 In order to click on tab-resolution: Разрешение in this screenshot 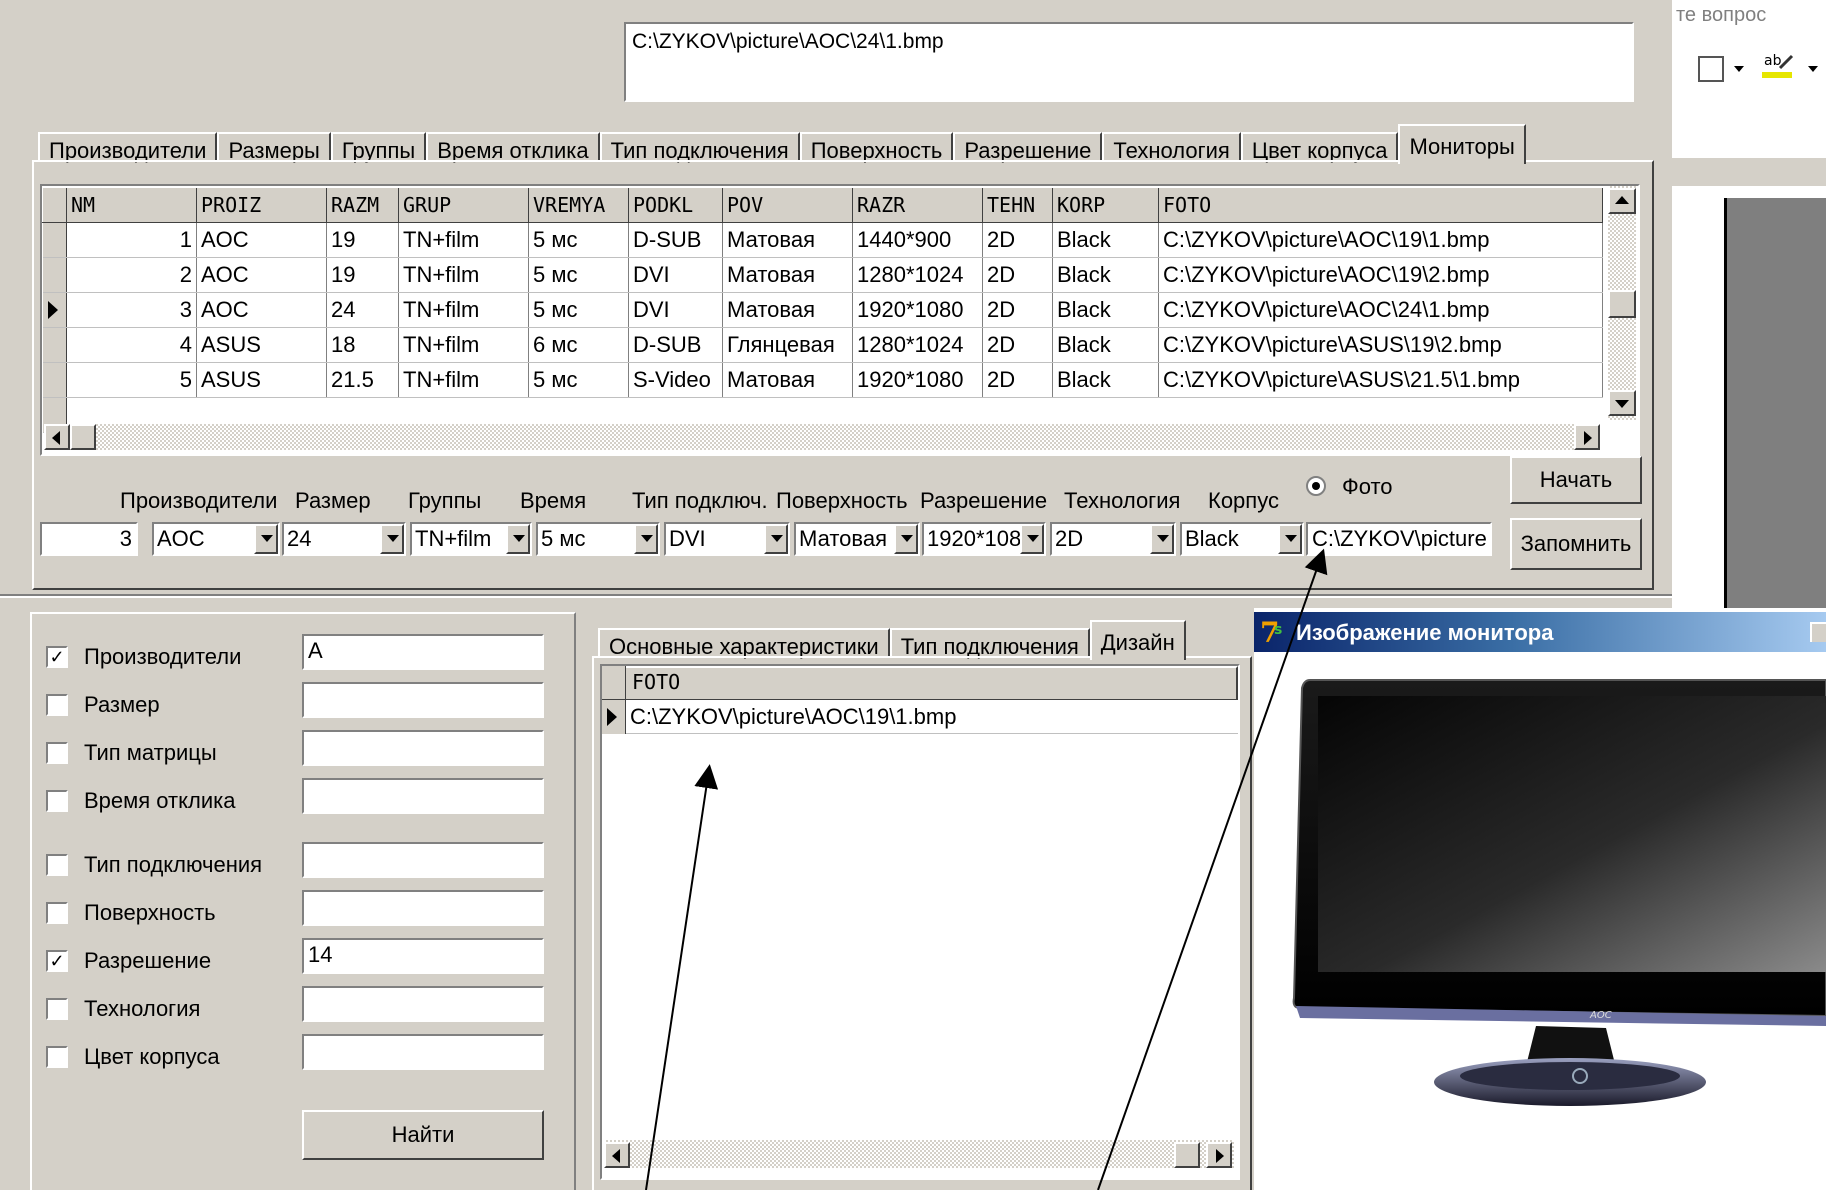, I will do `click(1028, 147)`.